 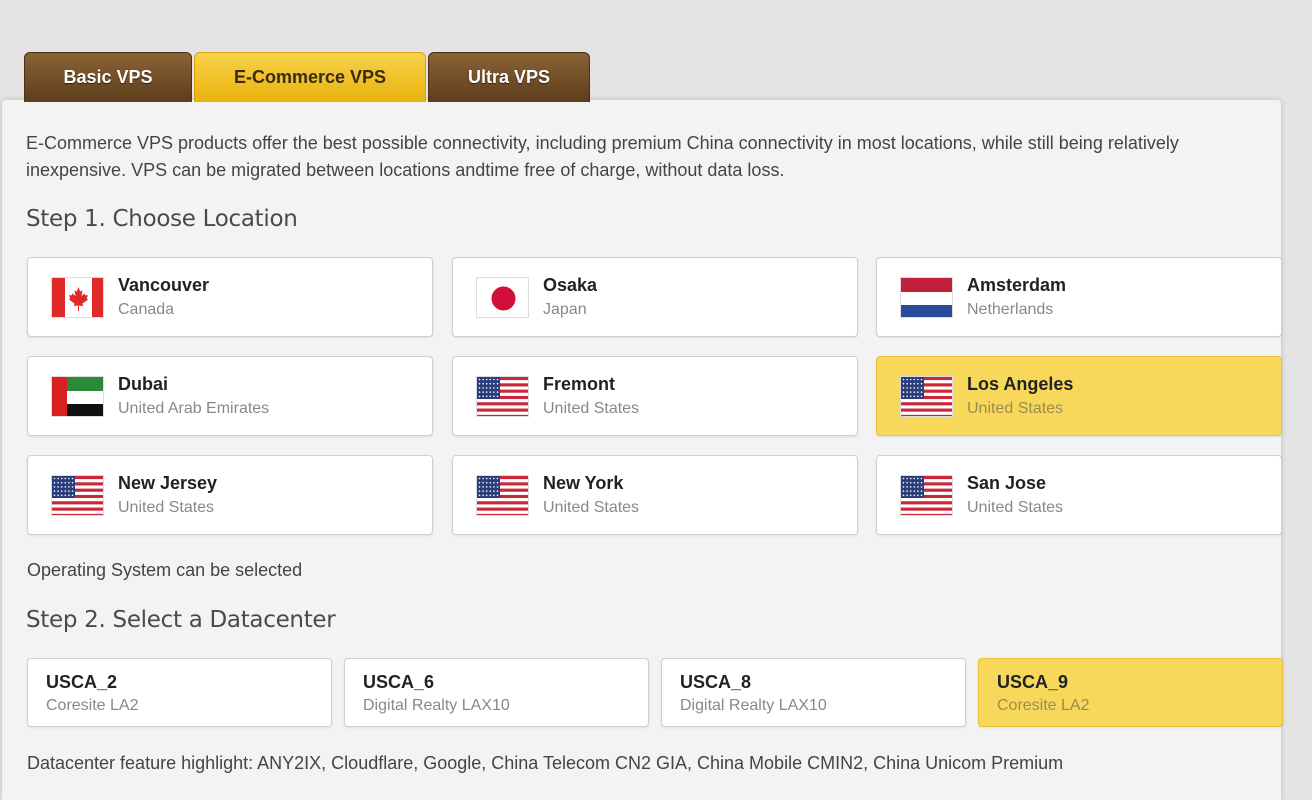 I want to click on location-name: Vancouver, so click(x=164, y=285).